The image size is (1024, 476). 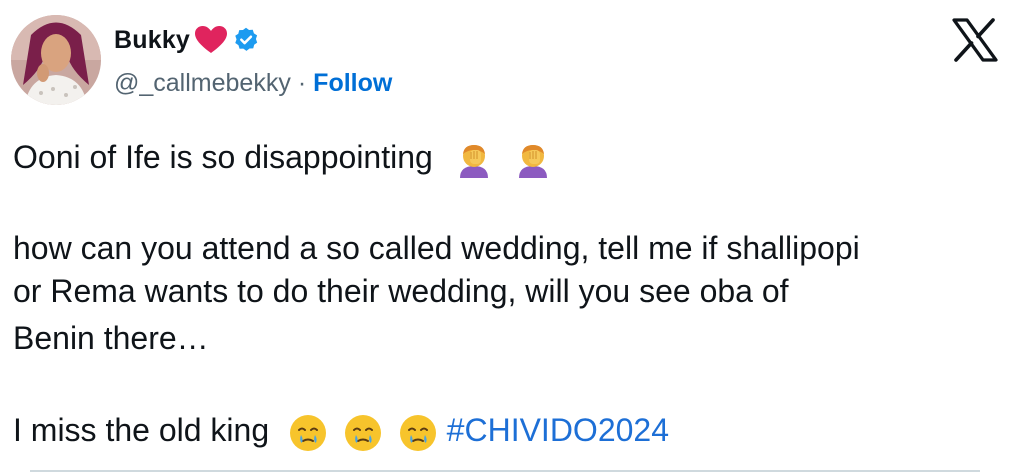 I want to click on handle-row: @_callmebekky · Follow, so click(x=253, y=83).